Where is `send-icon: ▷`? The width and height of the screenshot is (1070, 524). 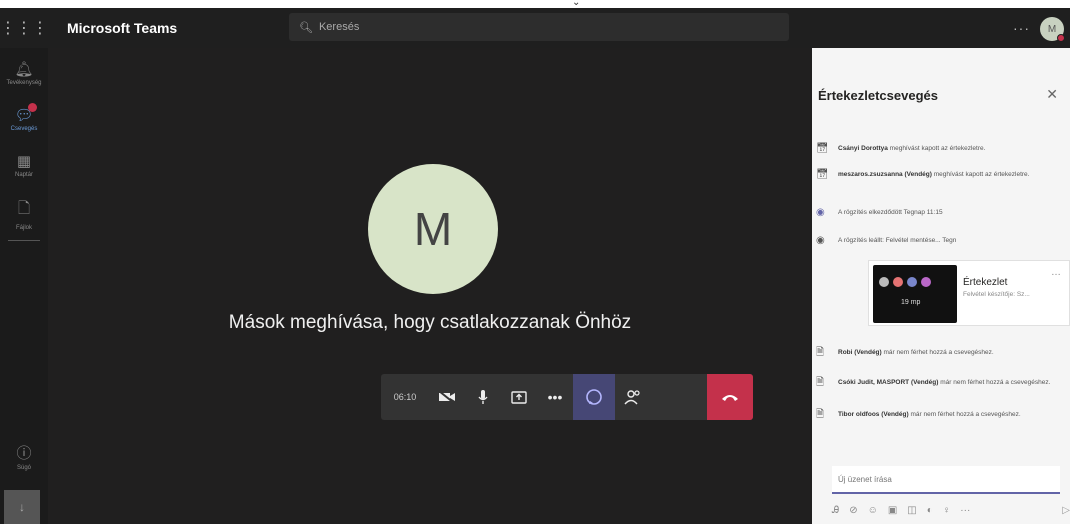 send-icon: ▷ is located at coordinates (1066, 510).